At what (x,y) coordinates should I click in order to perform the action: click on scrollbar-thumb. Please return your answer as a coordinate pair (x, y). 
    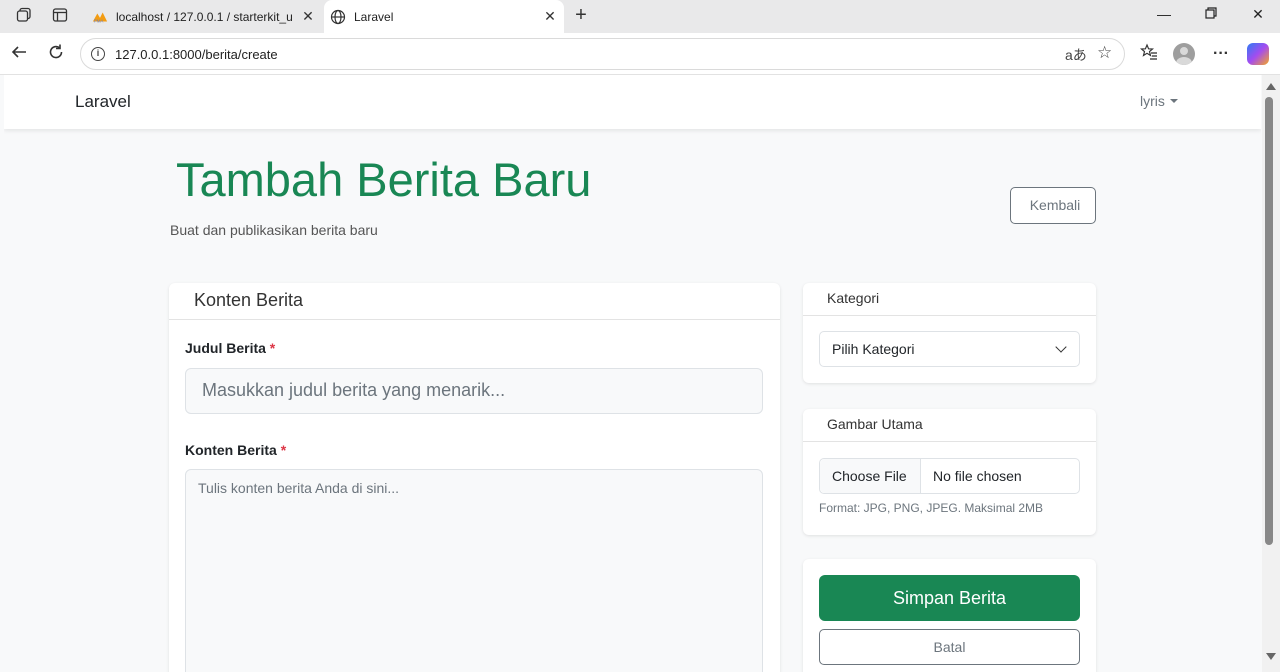
    Looking at the image, I should click on (1269, 321).